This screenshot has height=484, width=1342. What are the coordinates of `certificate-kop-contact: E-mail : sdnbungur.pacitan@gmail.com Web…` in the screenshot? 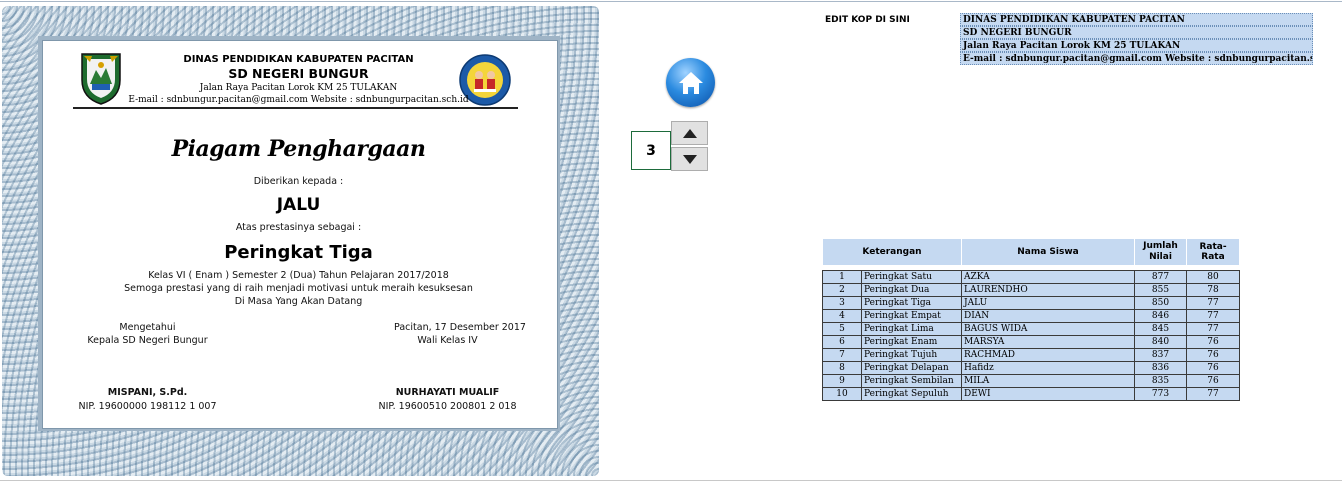 It's located at (298, 100).